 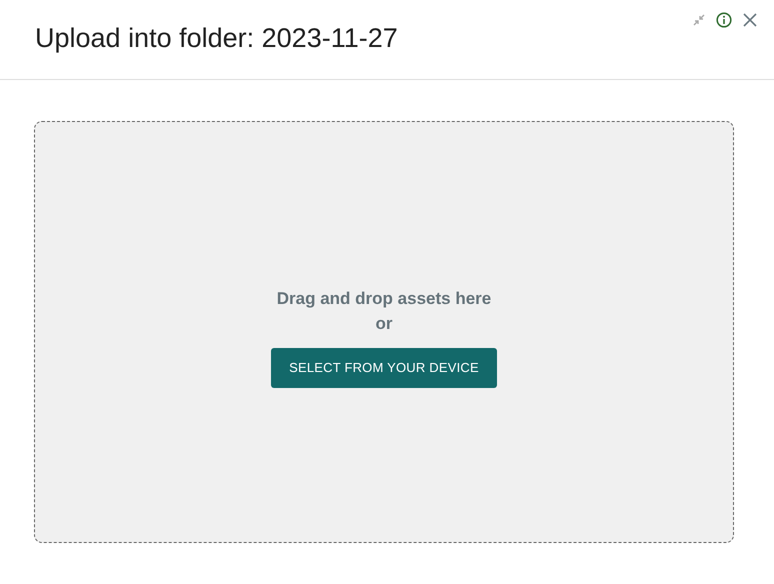 I want to click on dialog-title: Upload into folder: 2023-11-27, so click(x=216, y=38).